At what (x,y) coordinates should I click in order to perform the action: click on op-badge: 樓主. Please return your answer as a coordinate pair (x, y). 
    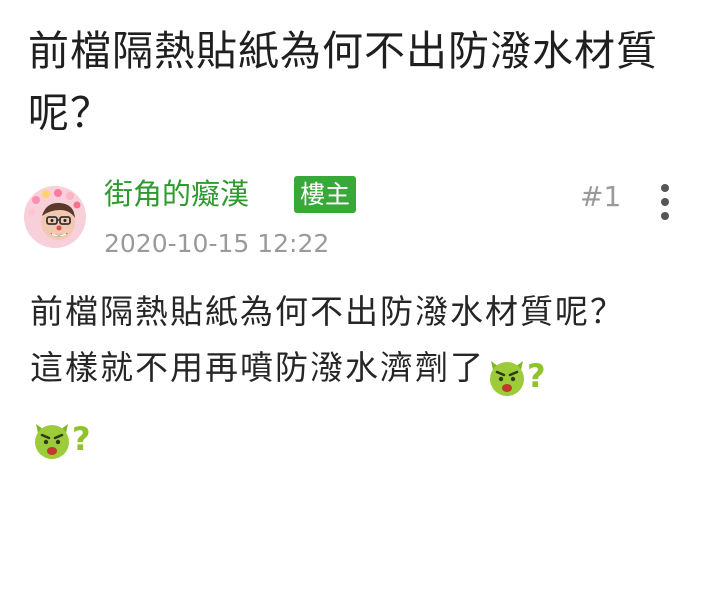
    Looking at the image, I should click on (325, 194).